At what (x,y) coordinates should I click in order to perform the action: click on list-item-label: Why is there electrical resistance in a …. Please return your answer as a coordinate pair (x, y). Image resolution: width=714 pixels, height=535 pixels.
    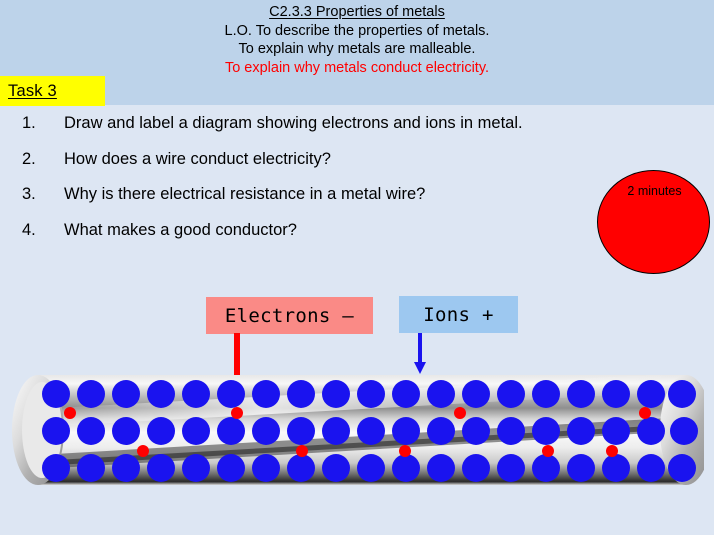
    Looking at the image, I should click on (245, 194).